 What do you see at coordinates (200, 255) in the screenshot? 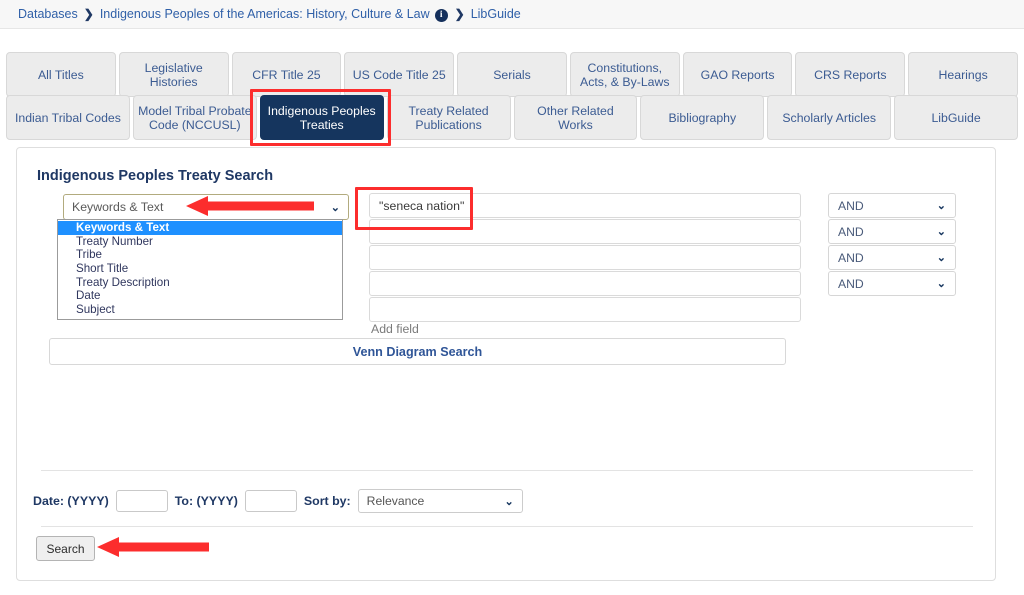
I see `option-tribe: Tribe` at bounding box center [200, 255].